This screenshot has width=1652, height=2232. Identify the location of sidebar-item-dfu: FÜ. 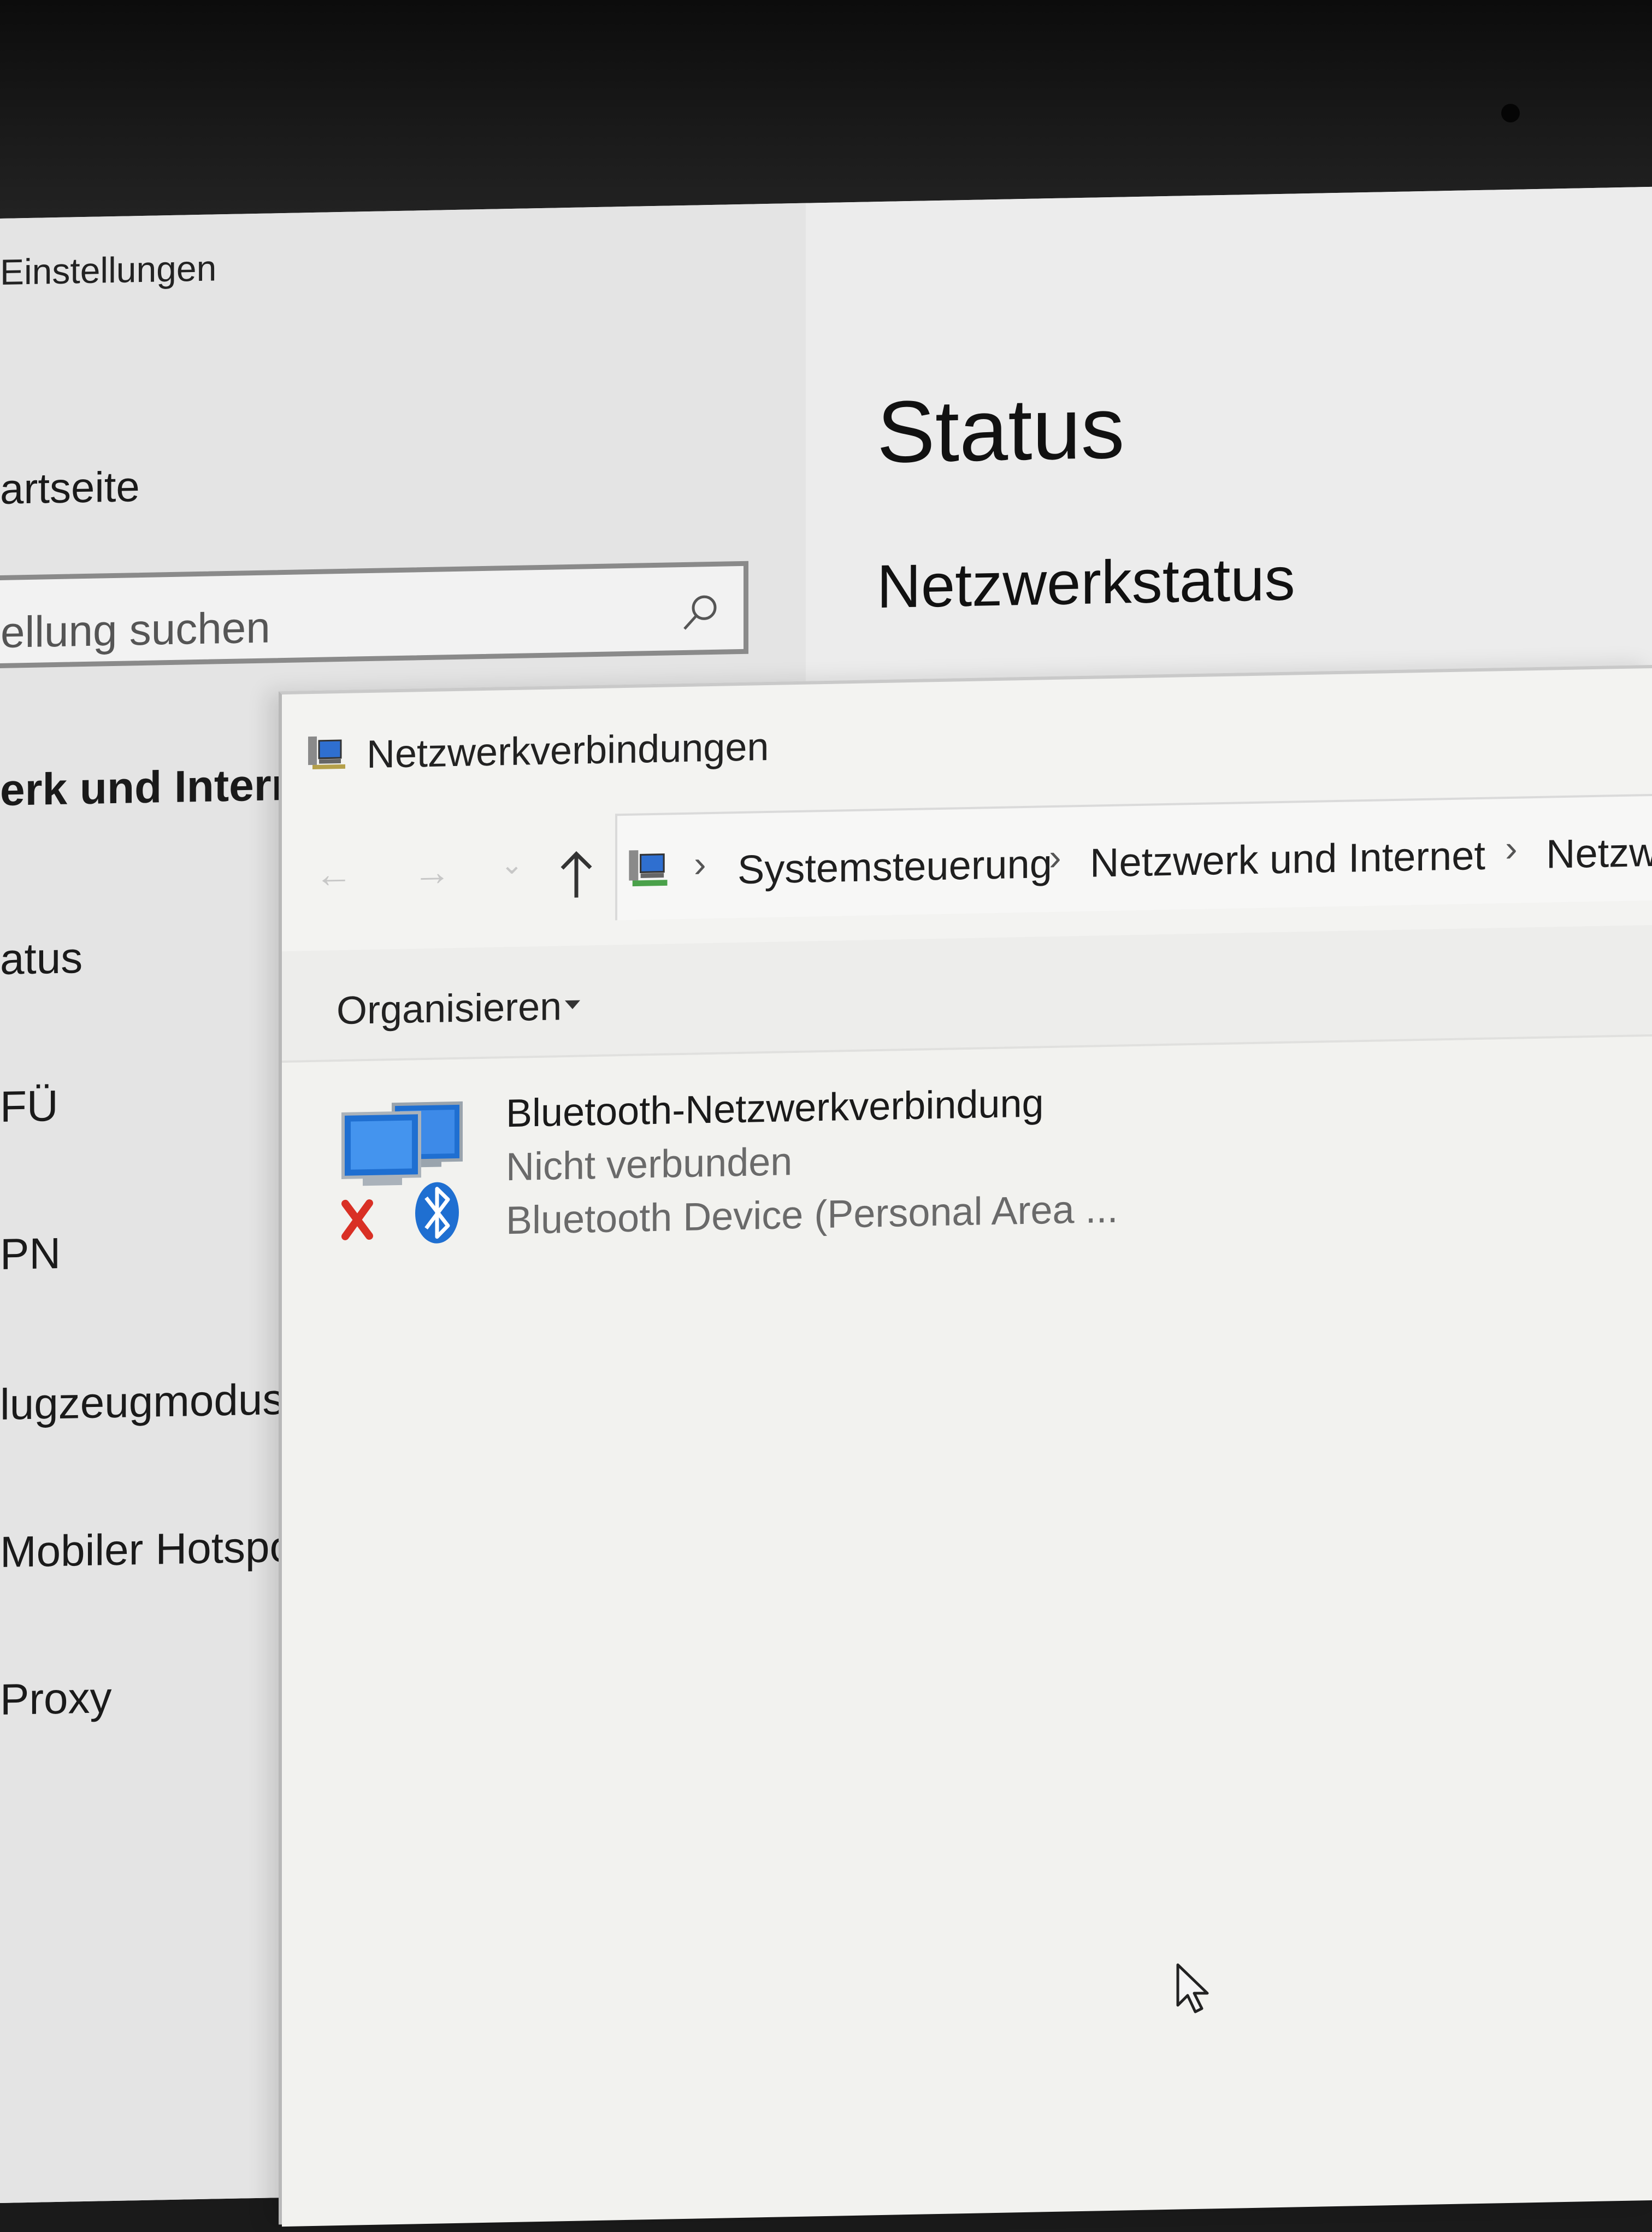
(29, 1106).